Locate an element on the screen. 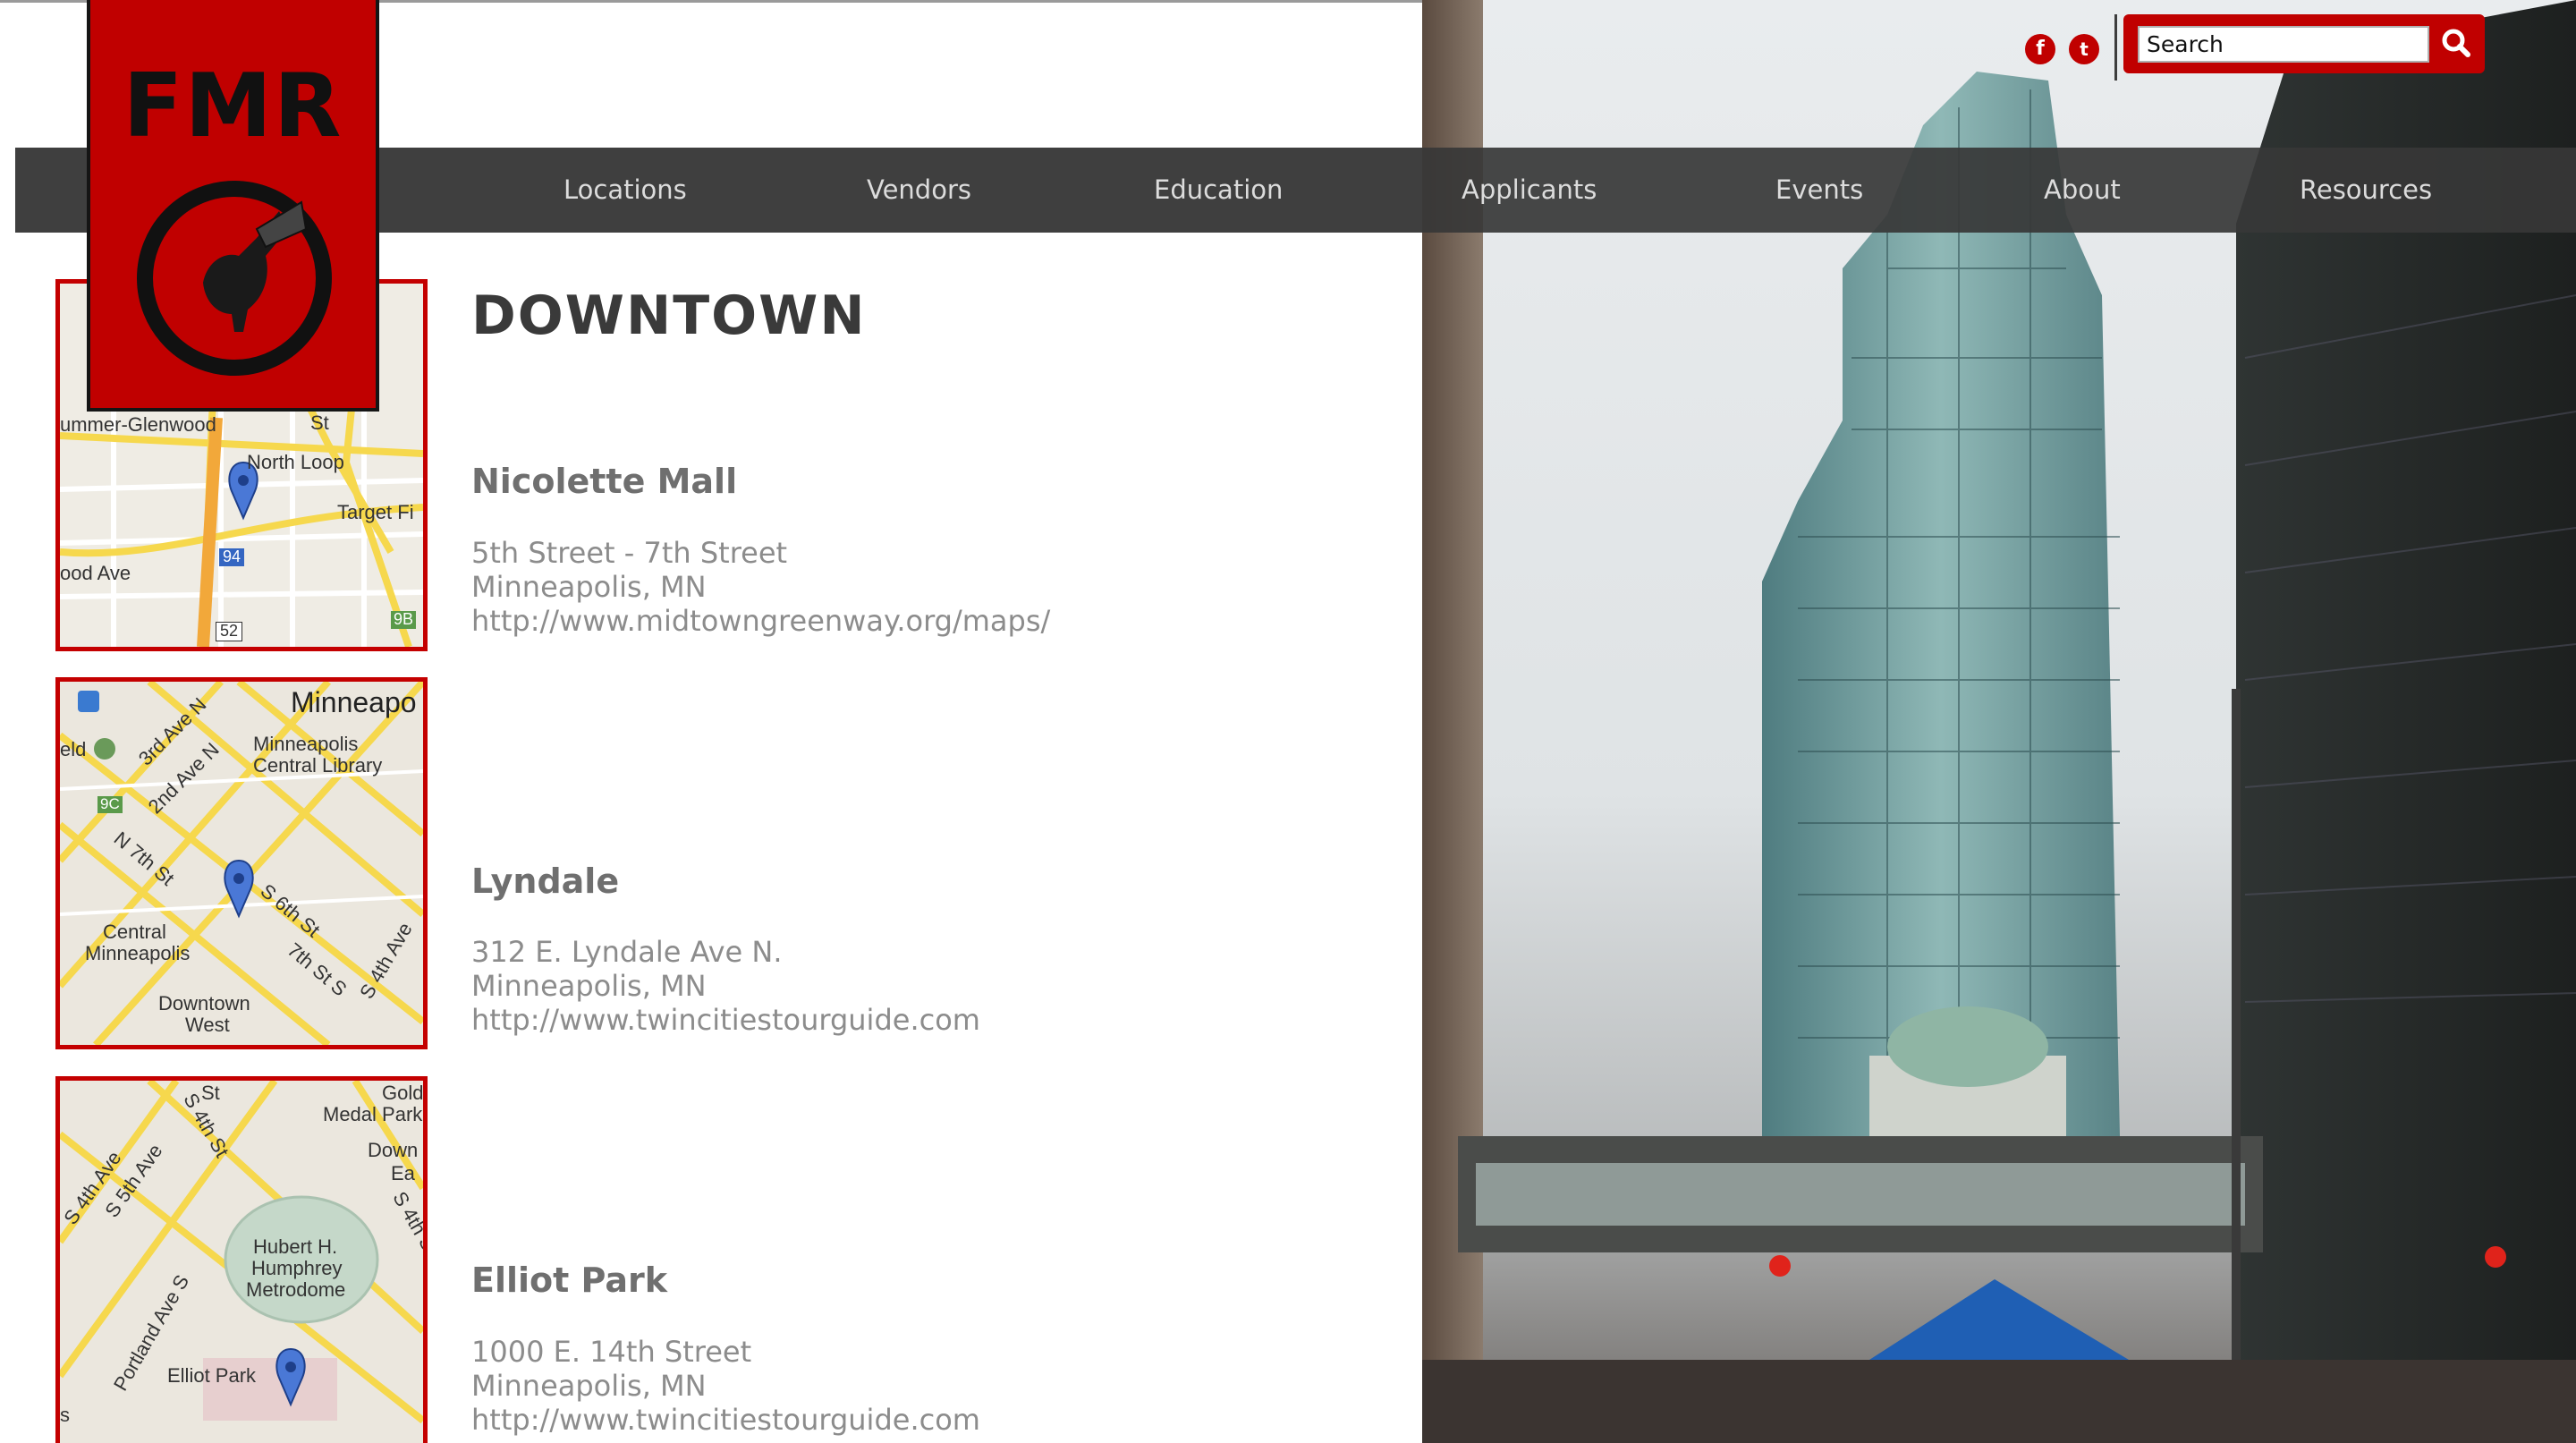 Image resolution: width=2576 pixels, height=1443 pixels. location-name: Lyndale is located at coordinates (545, 881).